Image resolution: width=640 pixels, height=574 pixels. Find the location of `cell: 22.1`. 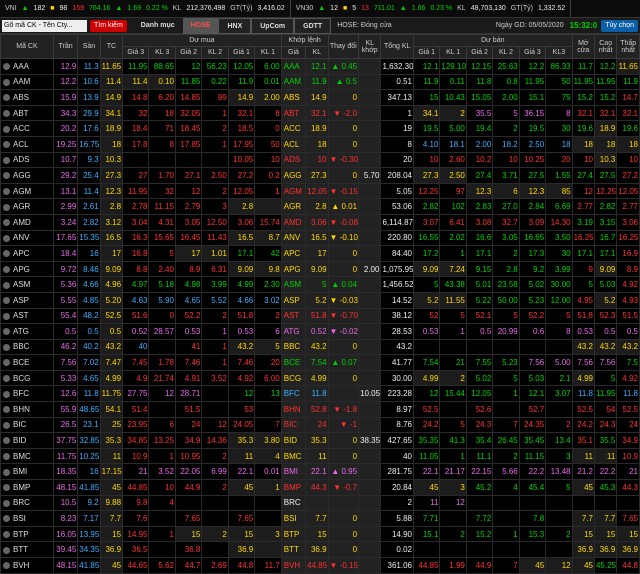

cell: 22.1 is located at coordinates (426, 472).